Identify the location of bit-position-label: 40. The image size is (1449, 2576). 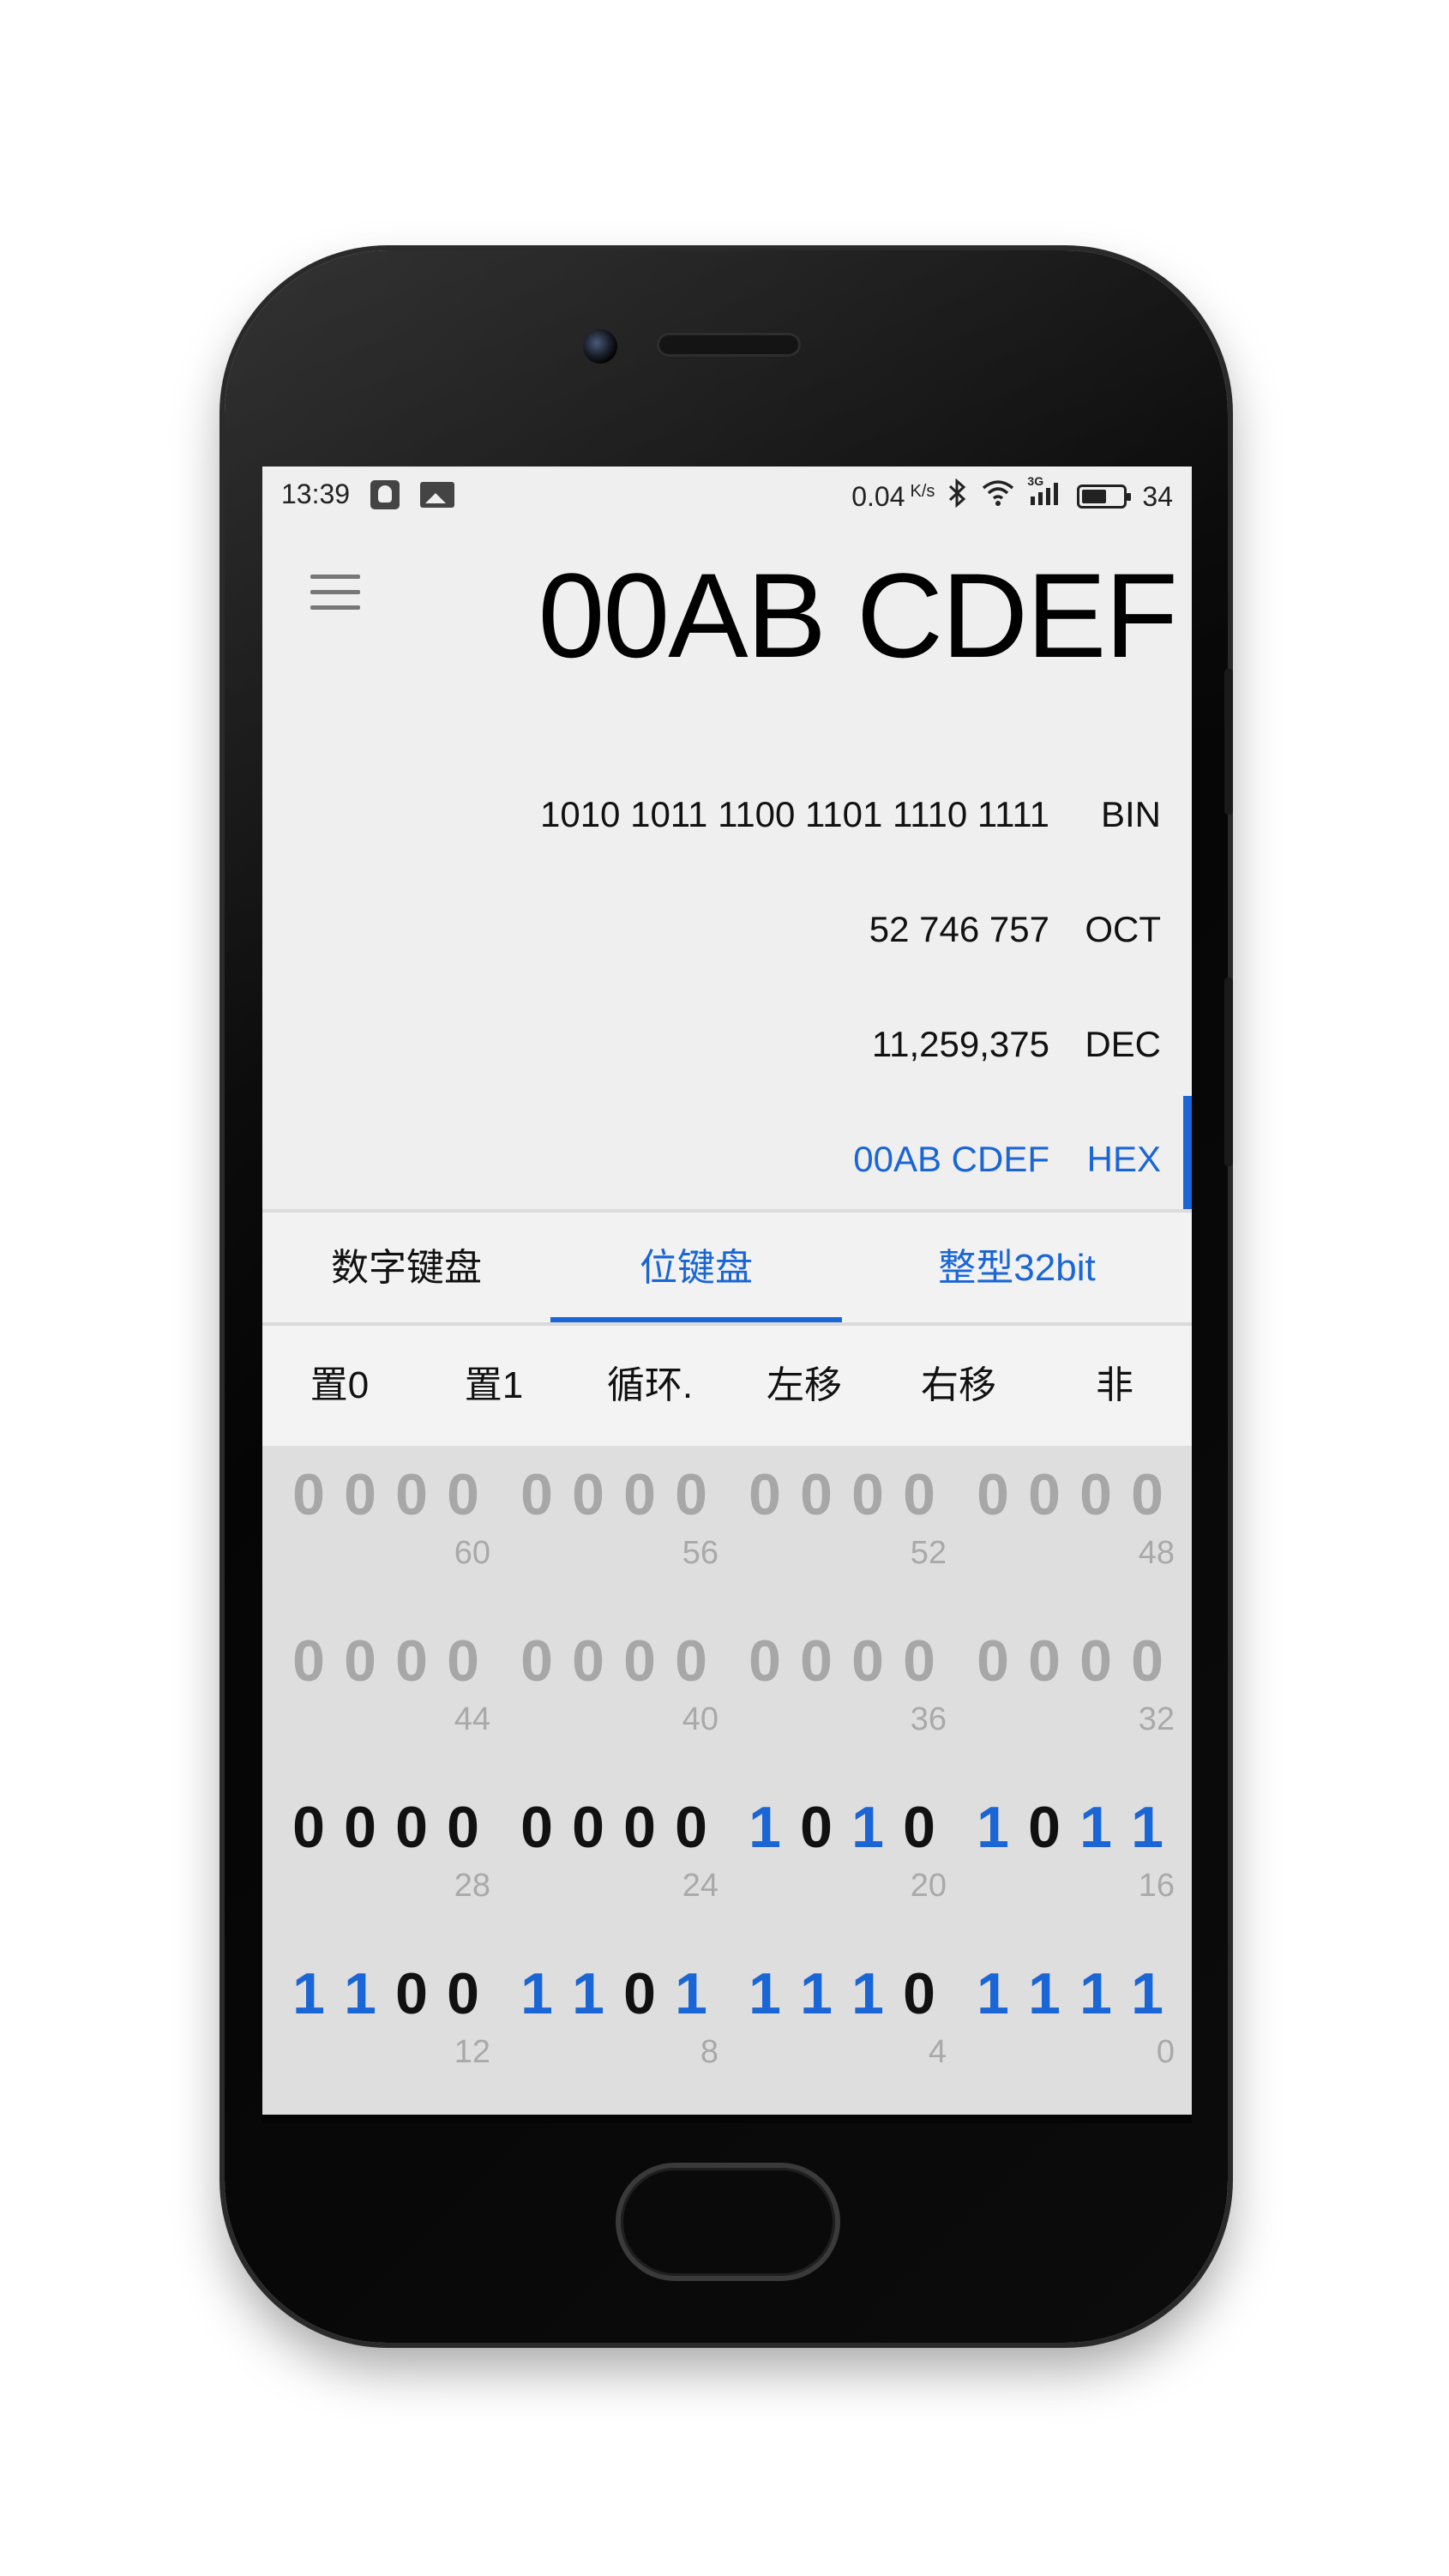
(700, 1719).